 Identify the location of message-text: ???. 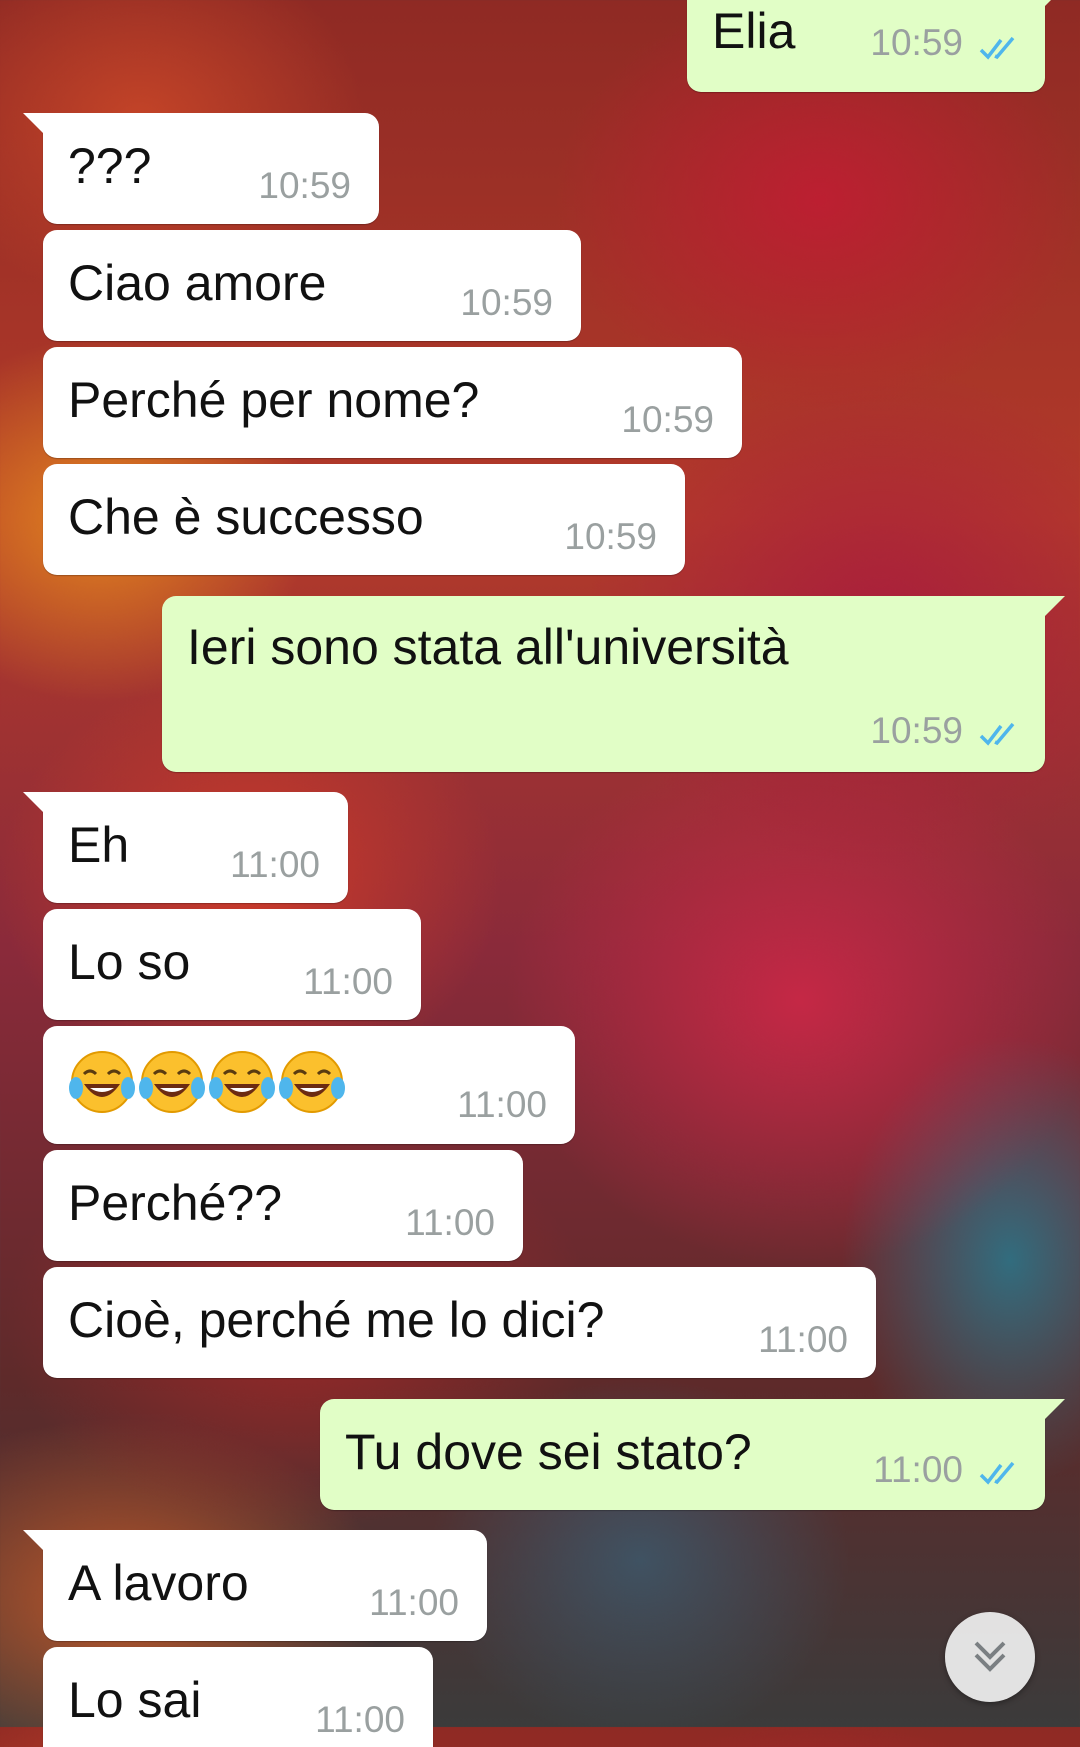
(110, 166).